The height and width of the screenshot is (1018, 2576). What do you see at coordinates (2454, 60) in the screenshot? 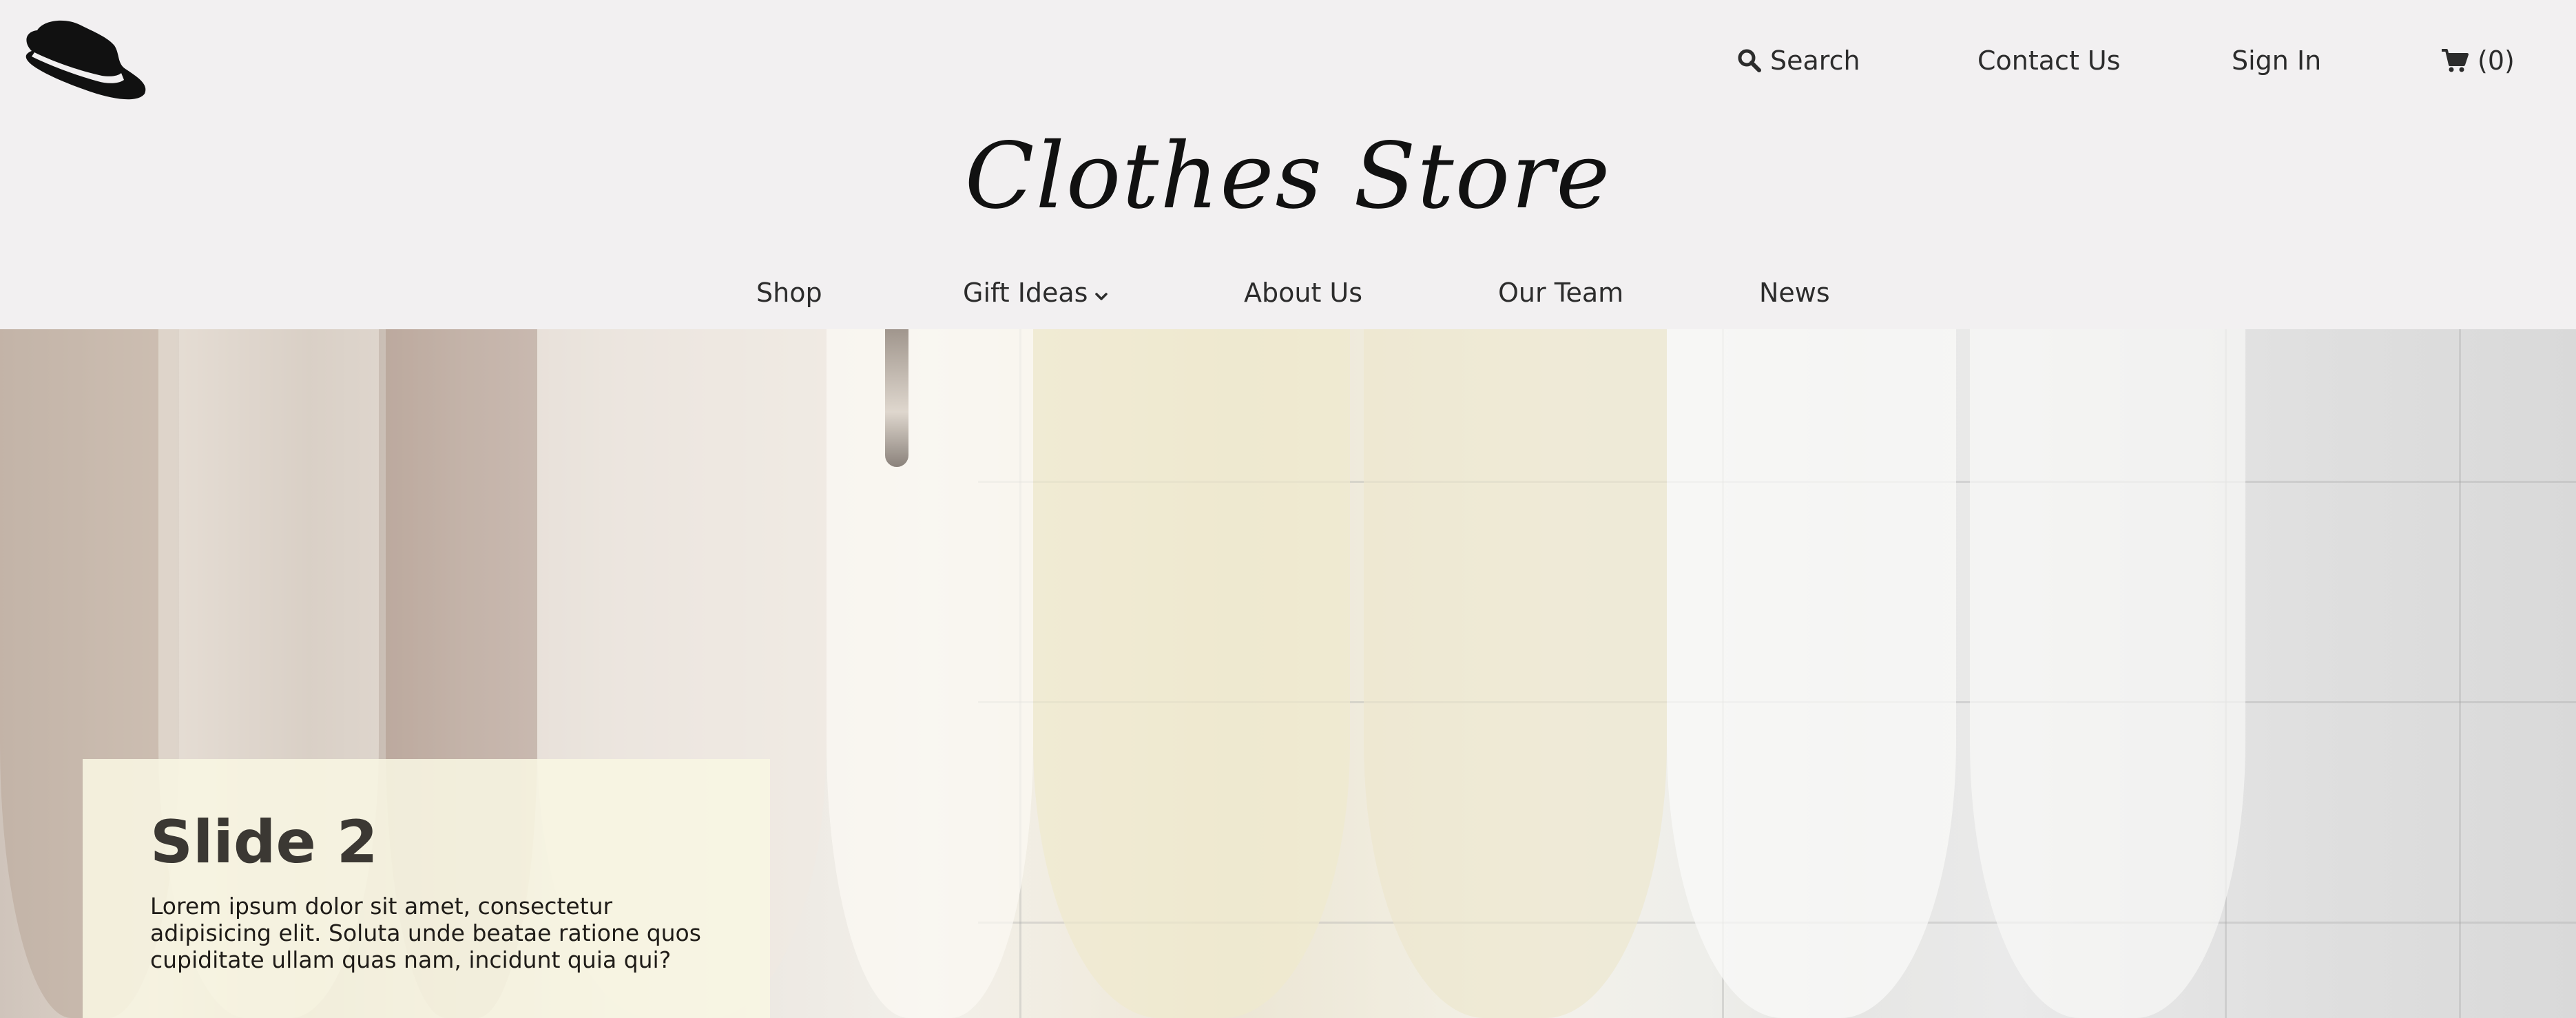
I see `cart-icon` at bounding box center [2454, 60].